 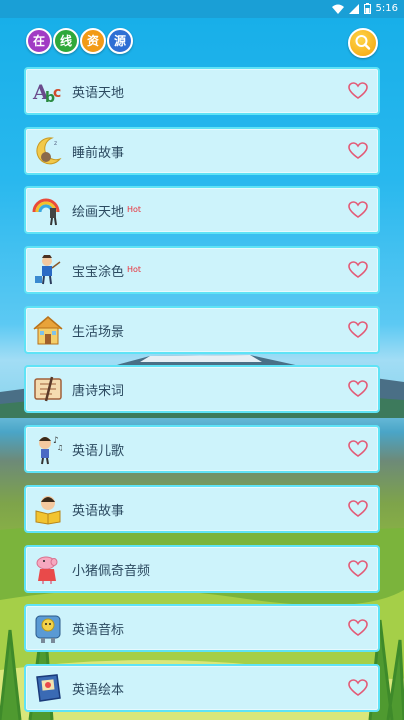 I want to click on logo-char-4: 源, so click(x=120, y=41).